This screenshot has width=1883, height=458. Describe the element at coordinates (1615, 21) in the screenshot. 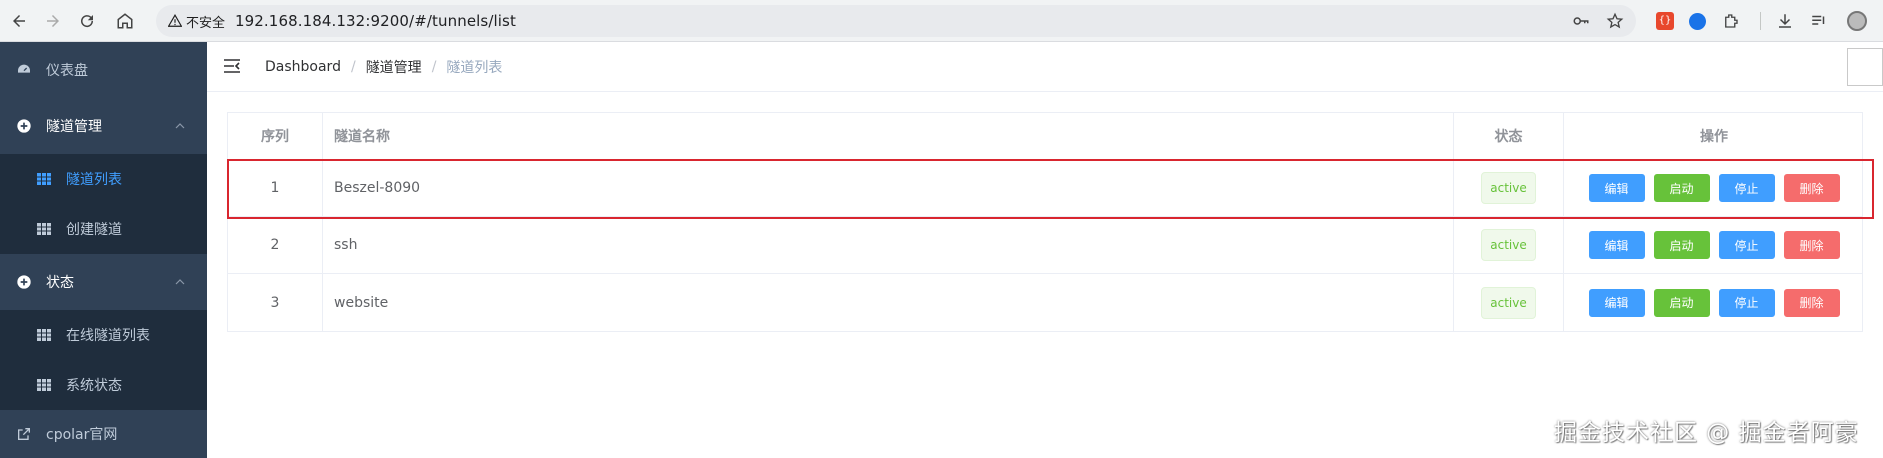

I see `star-icon` at that location.